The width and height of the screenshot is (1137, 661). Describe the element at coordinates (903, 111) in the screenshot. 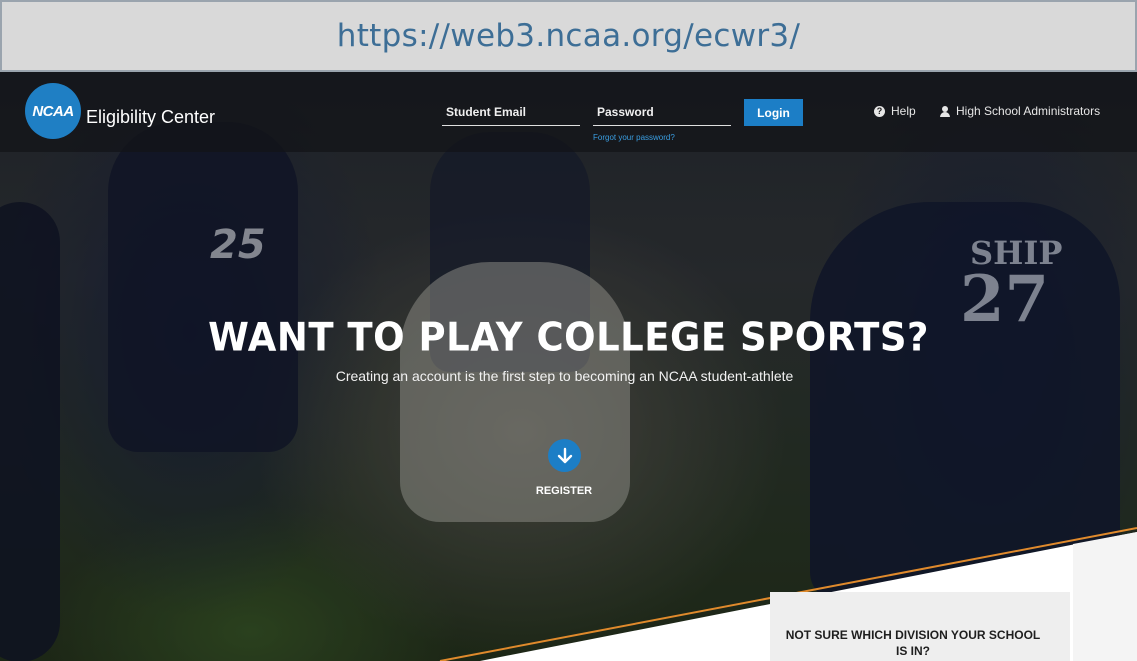

I see `help-label: Help` at that location.